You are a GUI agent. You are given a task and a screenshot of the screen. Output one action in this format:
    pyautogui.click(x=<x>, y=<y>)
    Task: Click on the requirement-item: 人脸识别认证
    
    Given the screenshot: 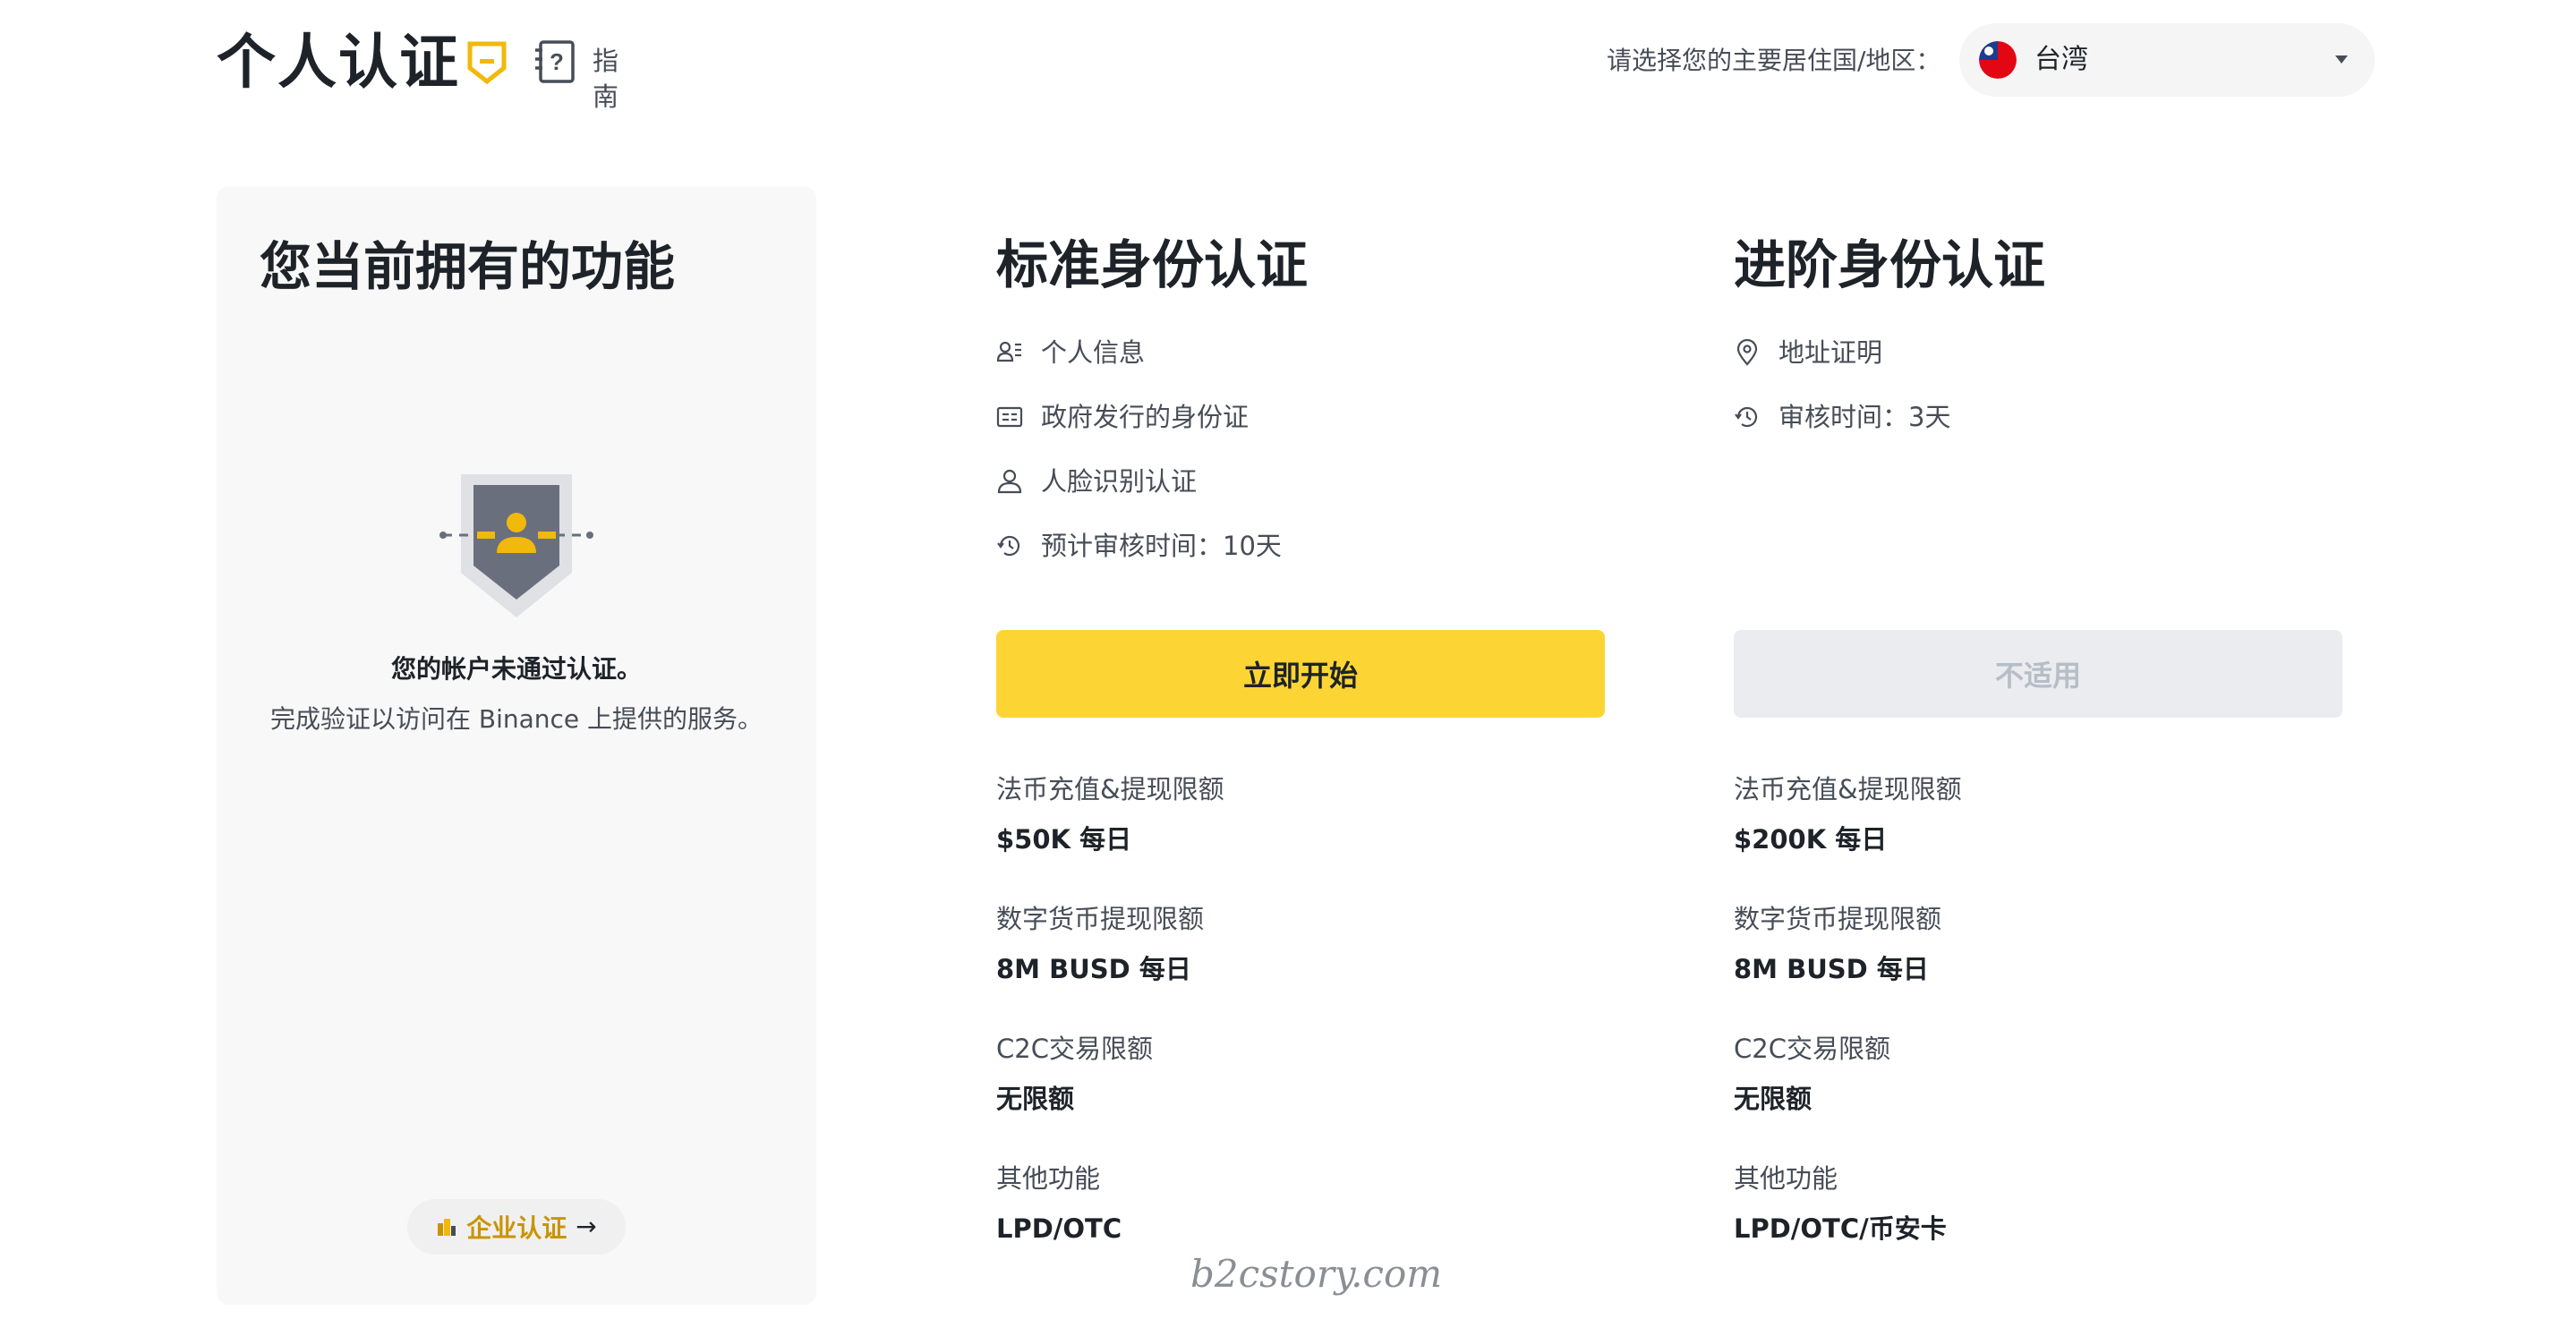 What is the action you would take?
    pyautogui.click(x=1096, y=481)
    